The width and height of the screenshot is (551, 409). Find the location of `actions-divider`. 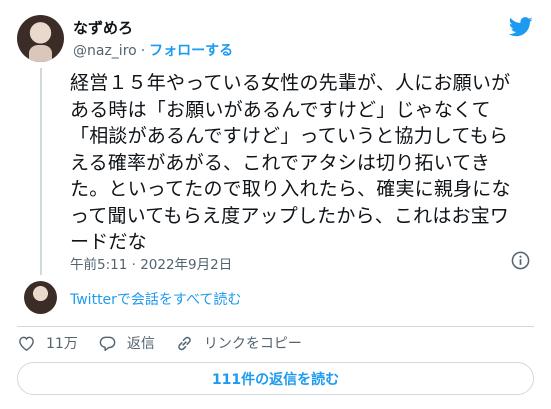

actions-divider is located at coordinates (275, 326).